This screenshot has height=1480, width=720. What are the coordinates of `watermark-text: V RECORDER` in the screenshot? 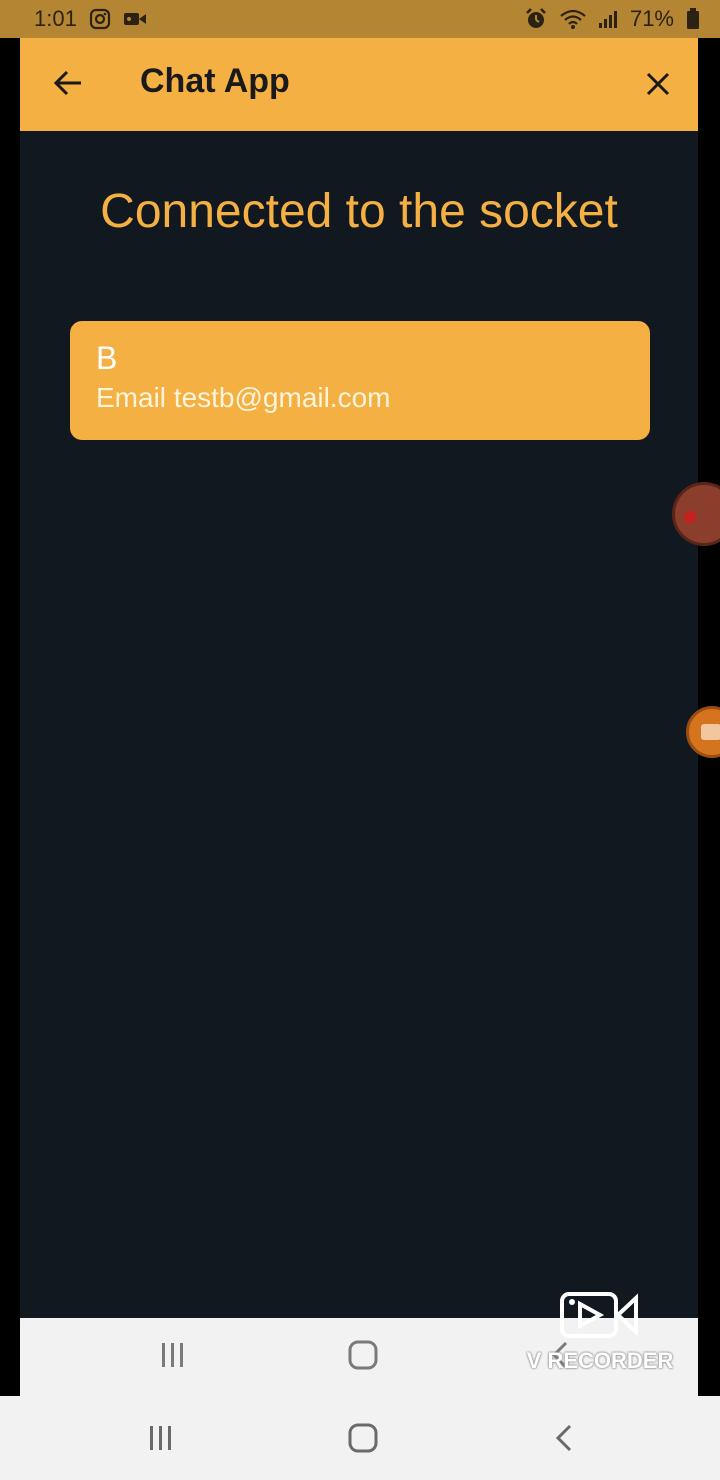 It's located at (600, 1360).